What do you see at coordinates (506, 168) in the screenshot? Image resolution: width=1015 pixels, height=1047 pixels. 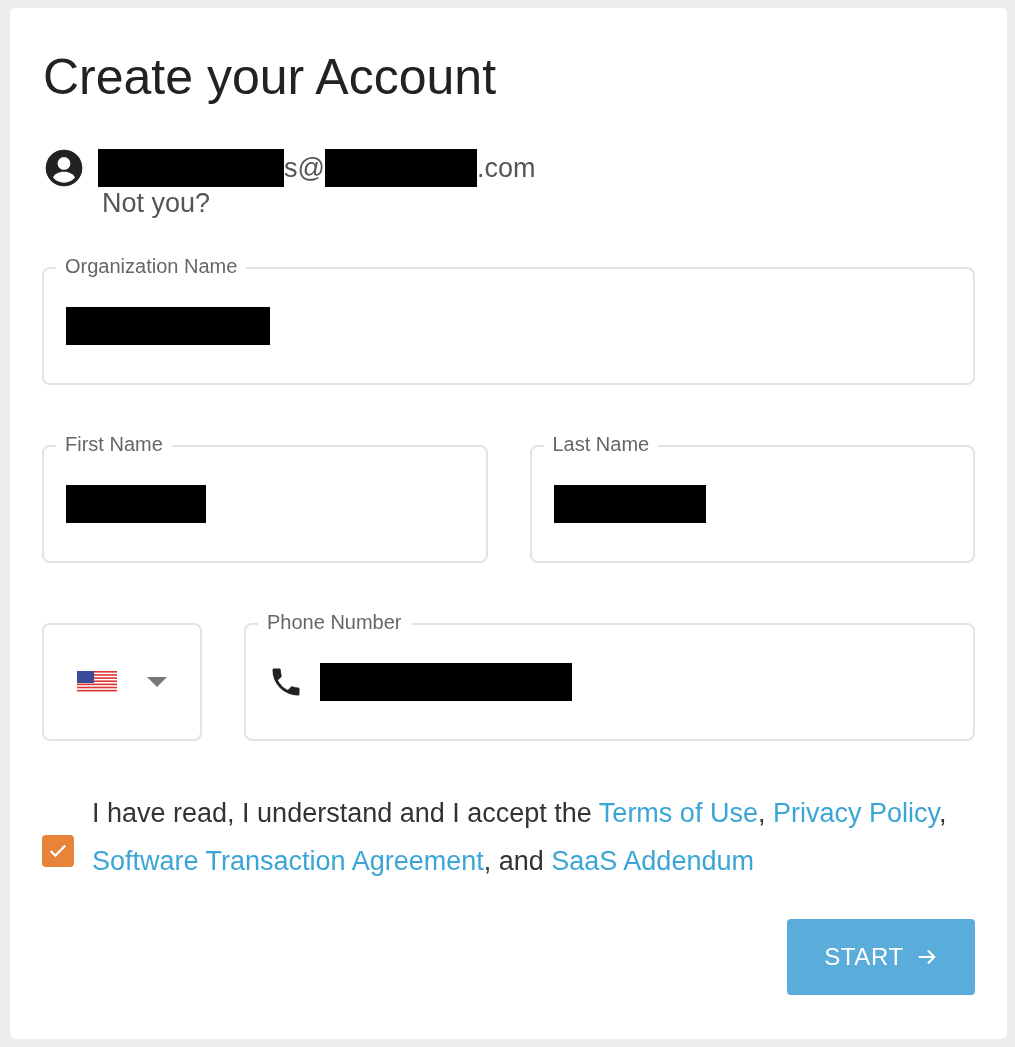 I see `email-text: .com` at bounding box center [506, 168].